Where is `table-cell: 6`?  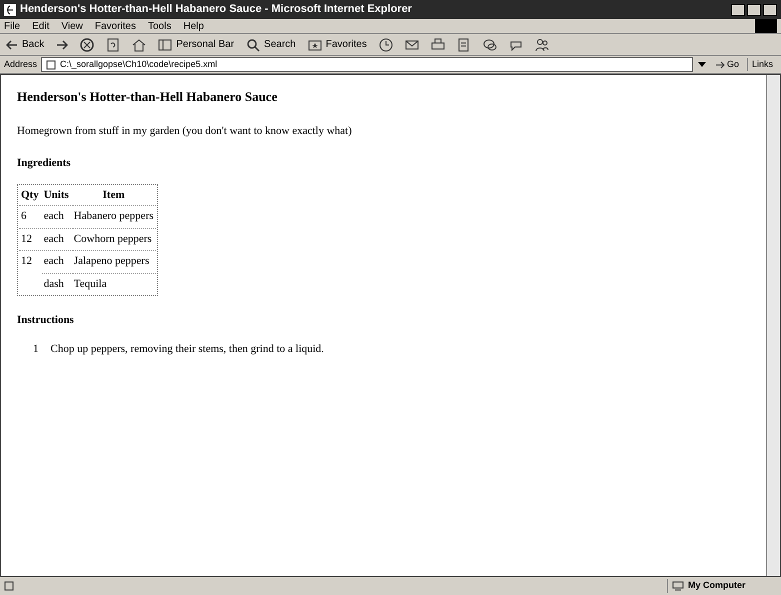 table-cell: 6 is located at coordinates (30, 215).